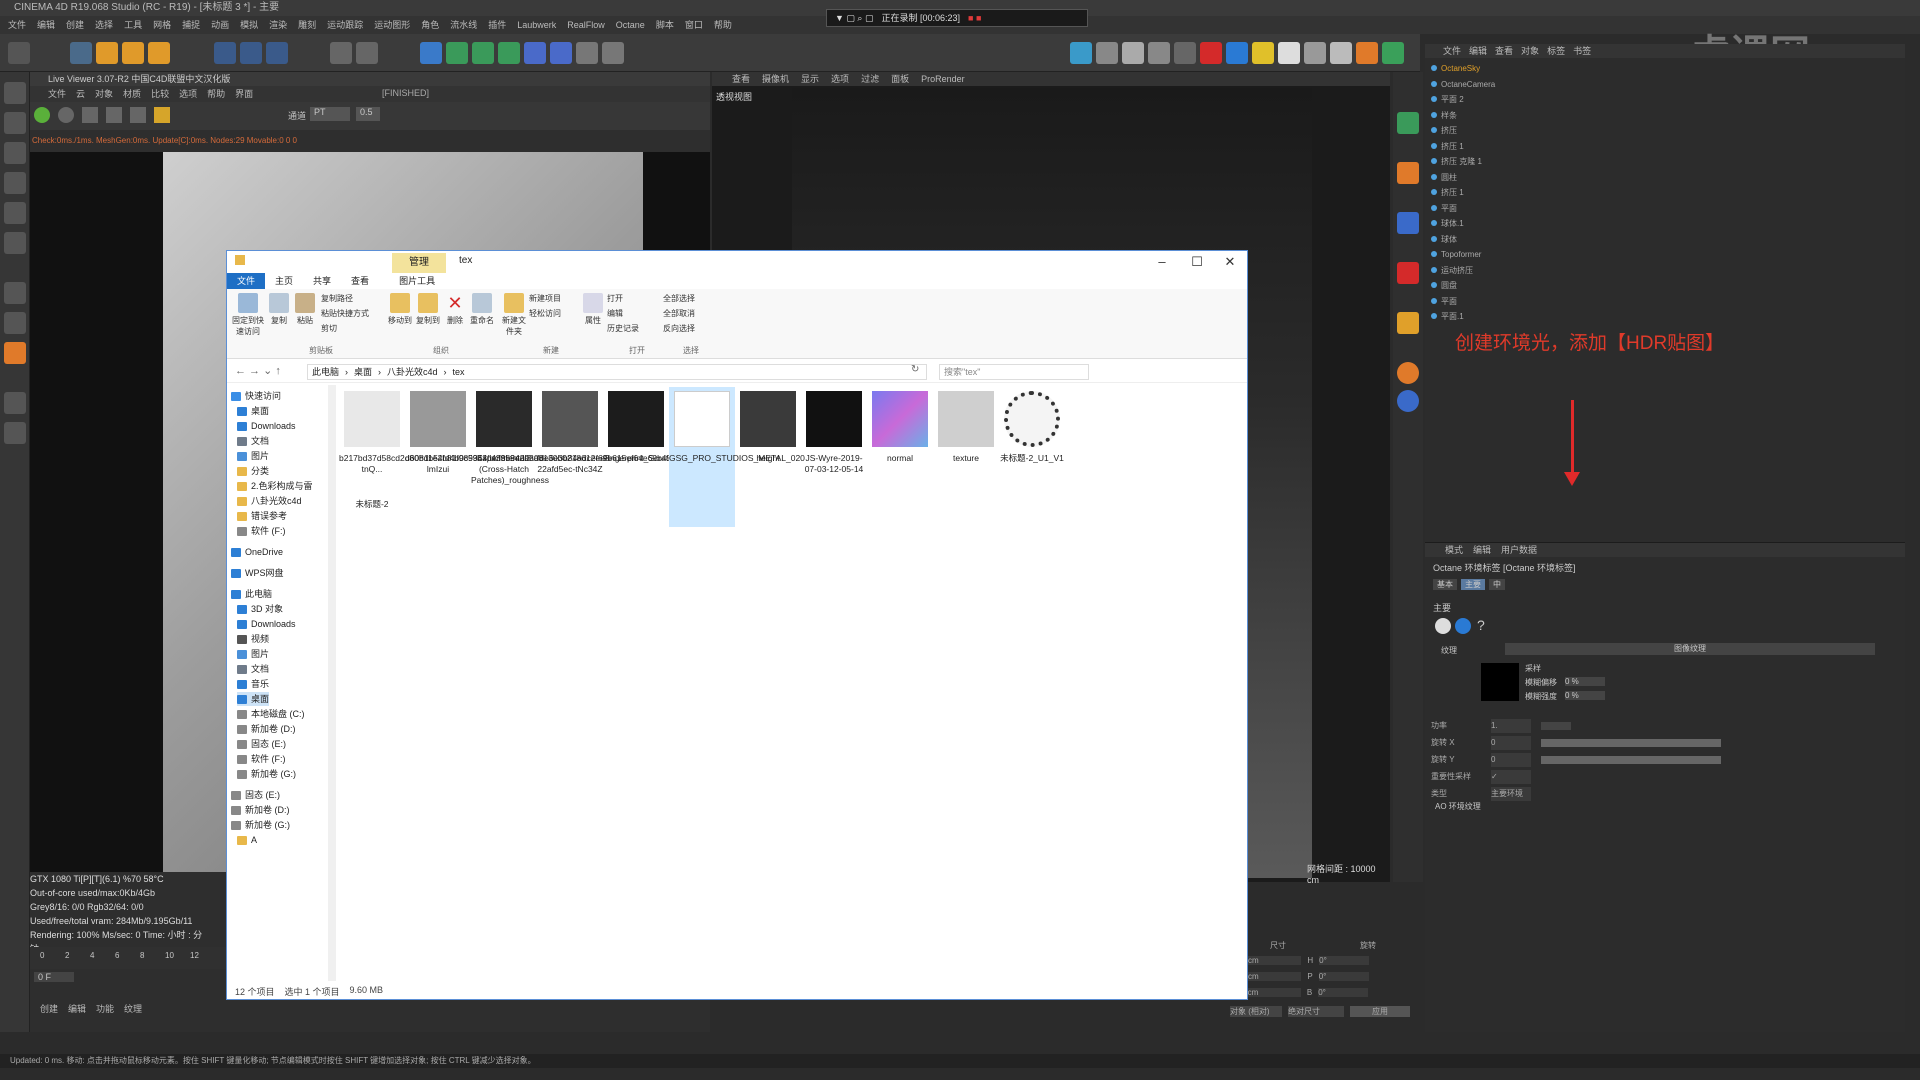 Image resolution: width=1920 pixels, height=1080 pixels. Describe the element at coordinates (262, 516) in the screenshot. I see `nav-item: 错误参考` at that location.